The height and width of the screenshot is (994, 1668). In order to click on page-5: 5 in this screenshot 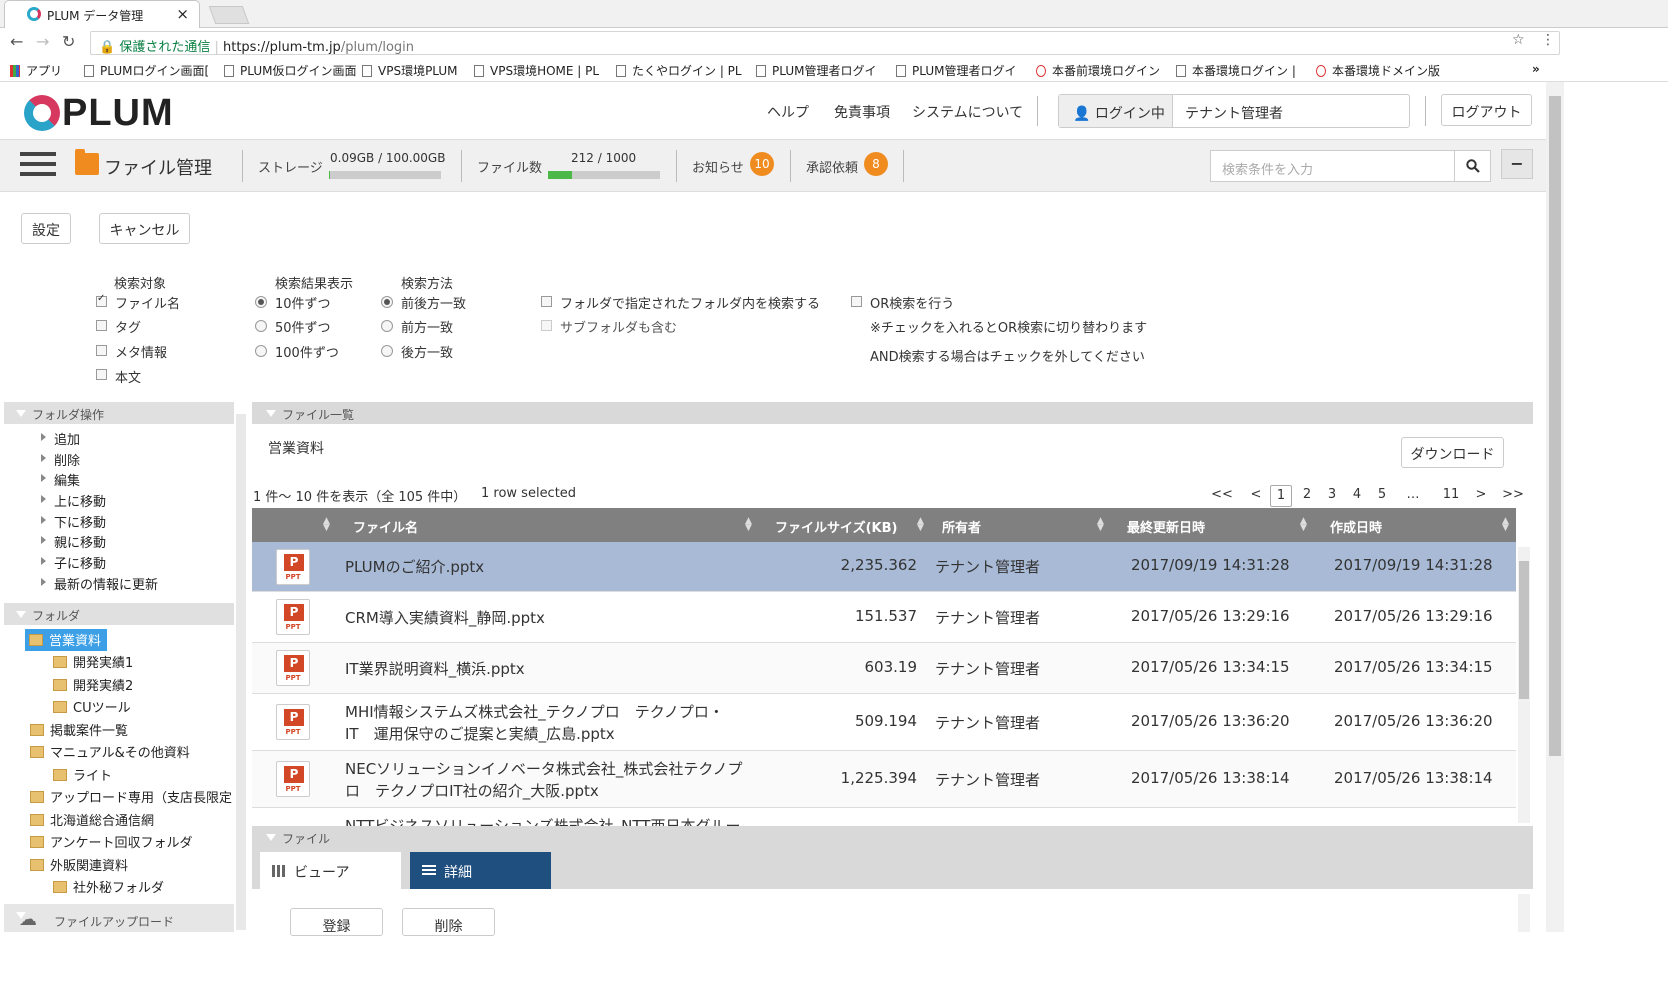, I will do `click(1382, 496)`.